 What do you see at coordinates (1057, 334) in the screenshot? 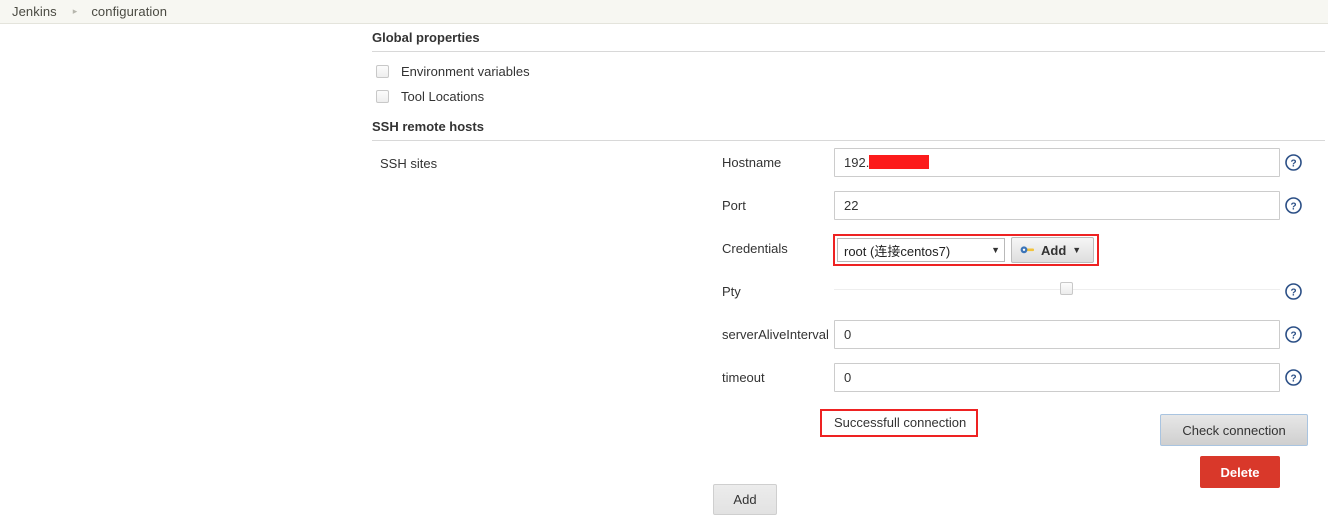
I see `server-alive-interval-input: 0` at bounding box center [1057, 334].